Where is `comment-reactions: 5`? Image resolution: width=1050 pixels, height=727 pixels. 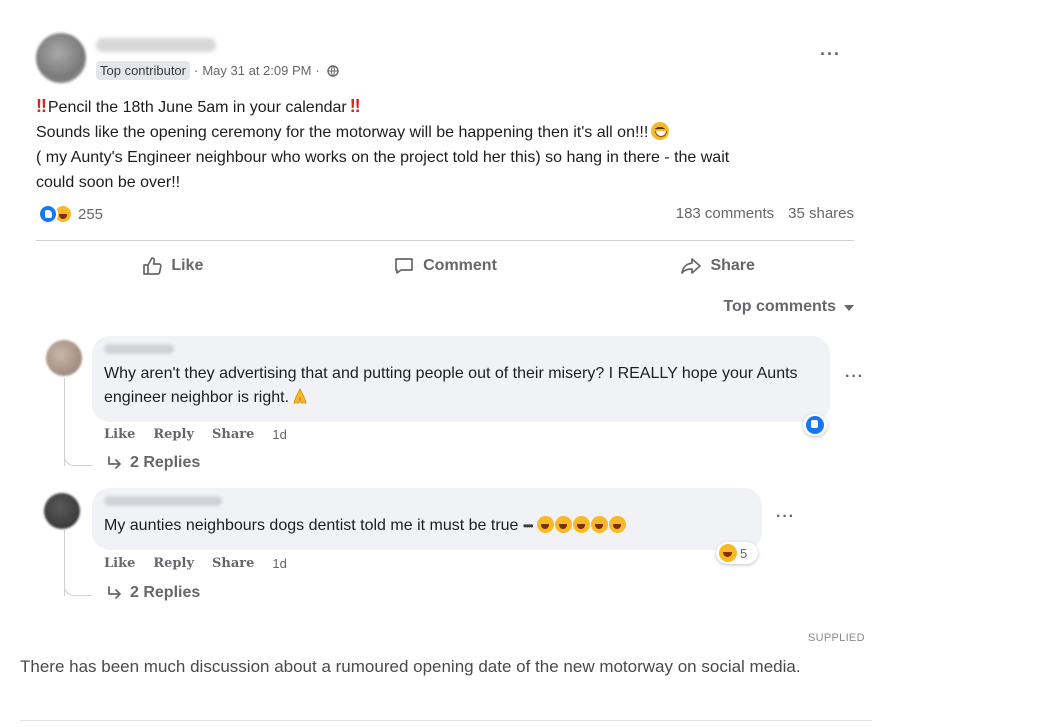
comment-reactions: 5 is located at coordinates (737, 553).